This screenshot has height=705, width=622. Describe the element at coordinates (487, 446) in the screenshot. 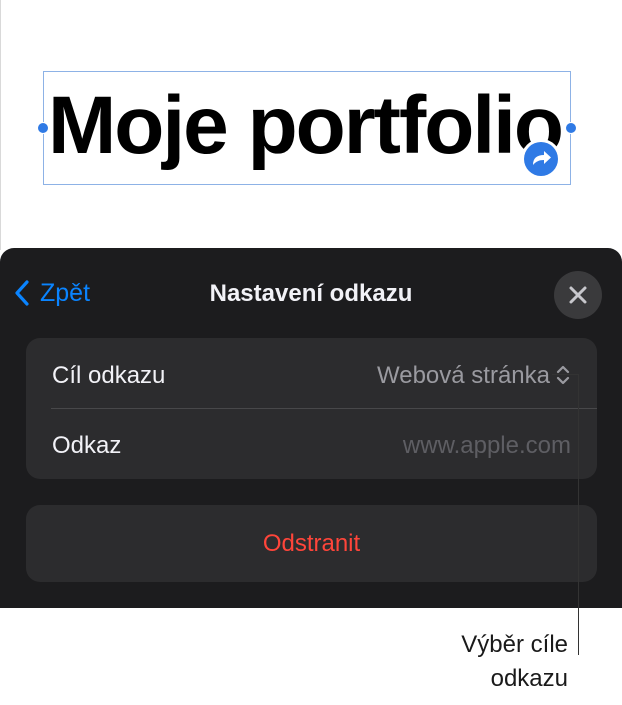

I see `link-url-field: www.apple.com` at that location.